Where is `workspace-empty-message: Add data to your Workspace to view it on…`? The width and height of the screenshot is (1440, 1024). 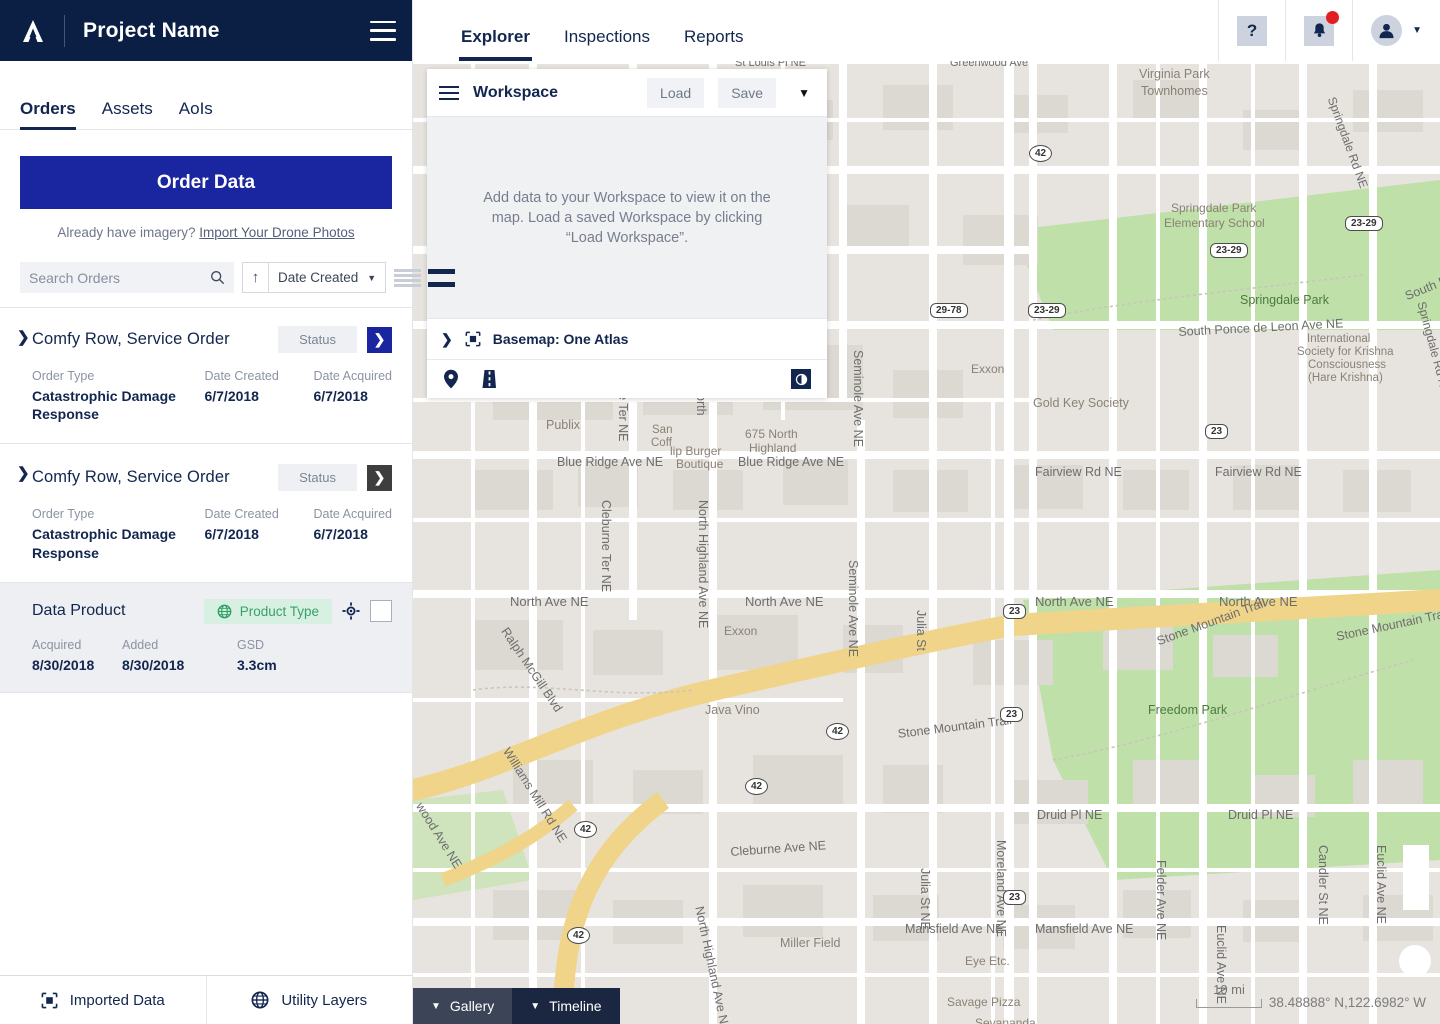
workspace-empty-message: Add data to your Workspace to view it on… is located at coordinates (627, 217).